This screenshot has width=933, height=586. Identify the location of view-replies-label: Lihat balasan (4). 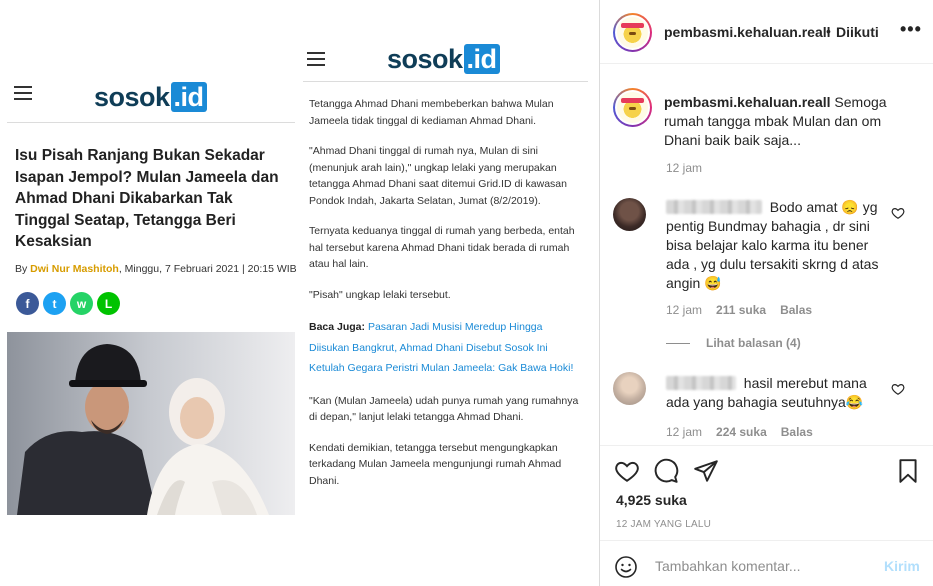
(753, 343).